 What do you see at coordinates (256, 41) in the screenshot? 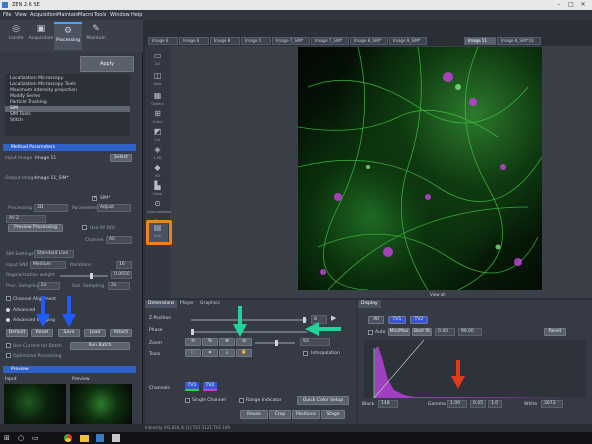
I see `image-tab: Image 5` at bounding box center [256, 41].